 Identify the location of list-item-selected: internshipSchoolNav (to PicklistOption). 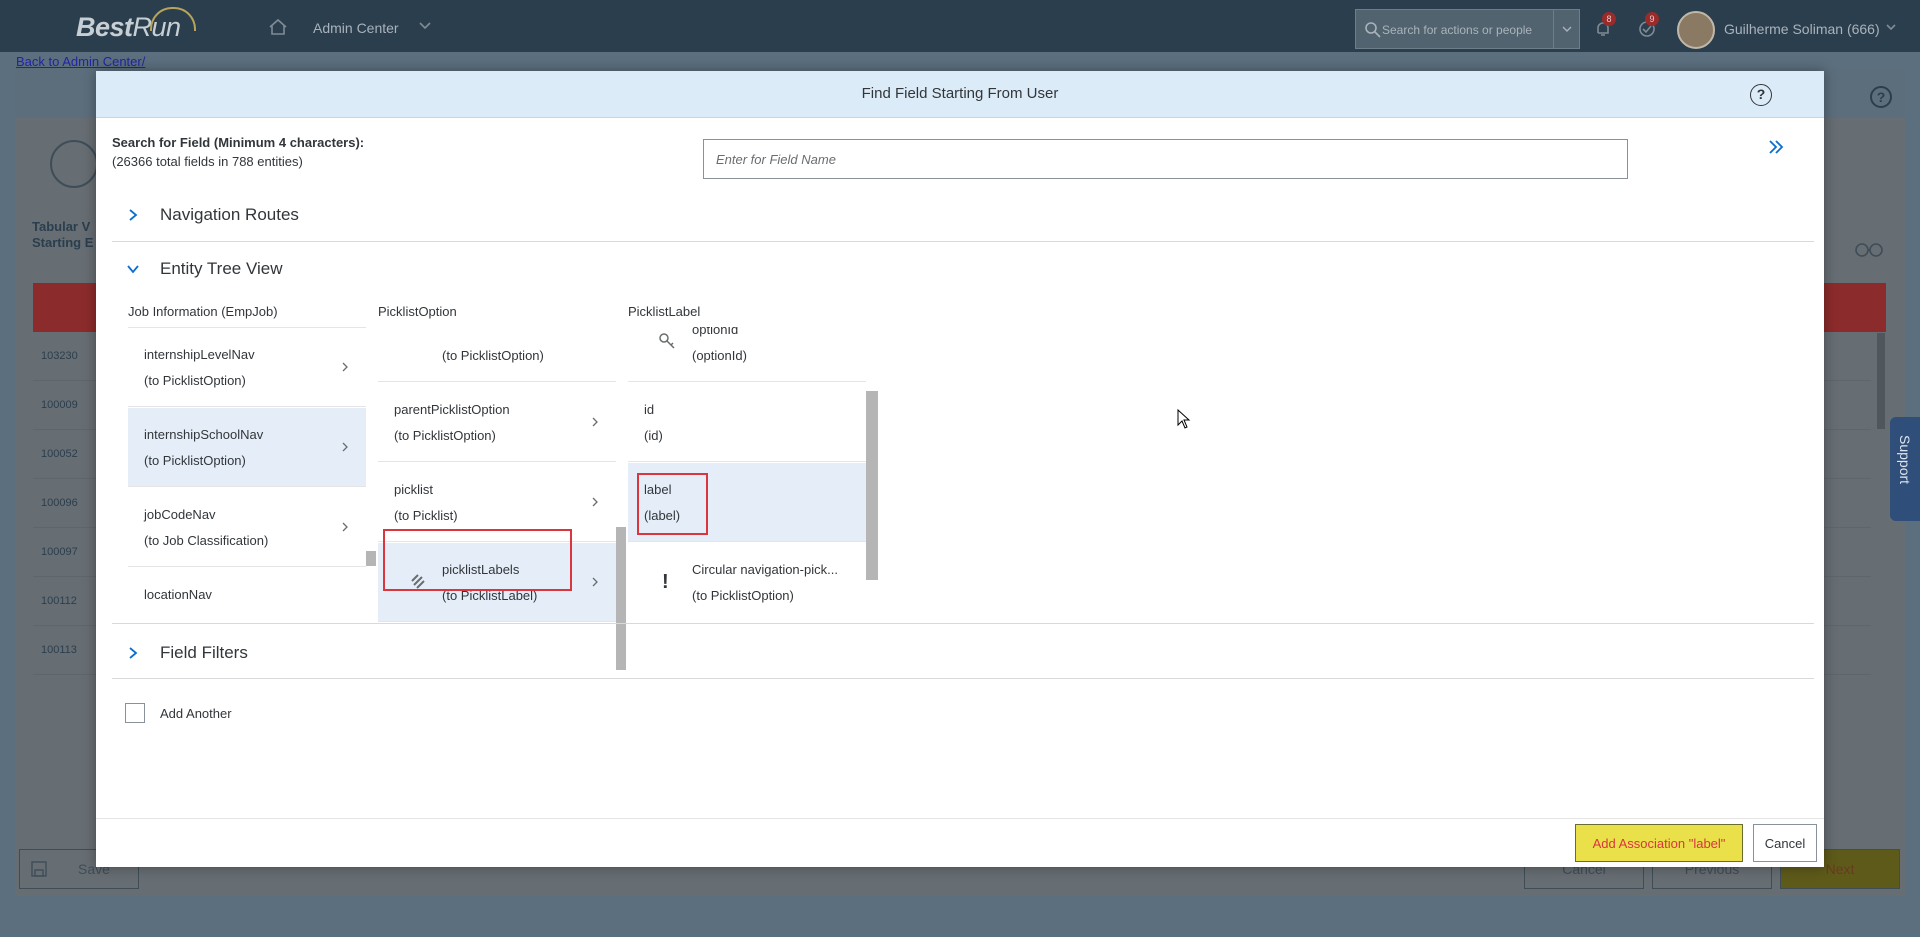
(247, 447).